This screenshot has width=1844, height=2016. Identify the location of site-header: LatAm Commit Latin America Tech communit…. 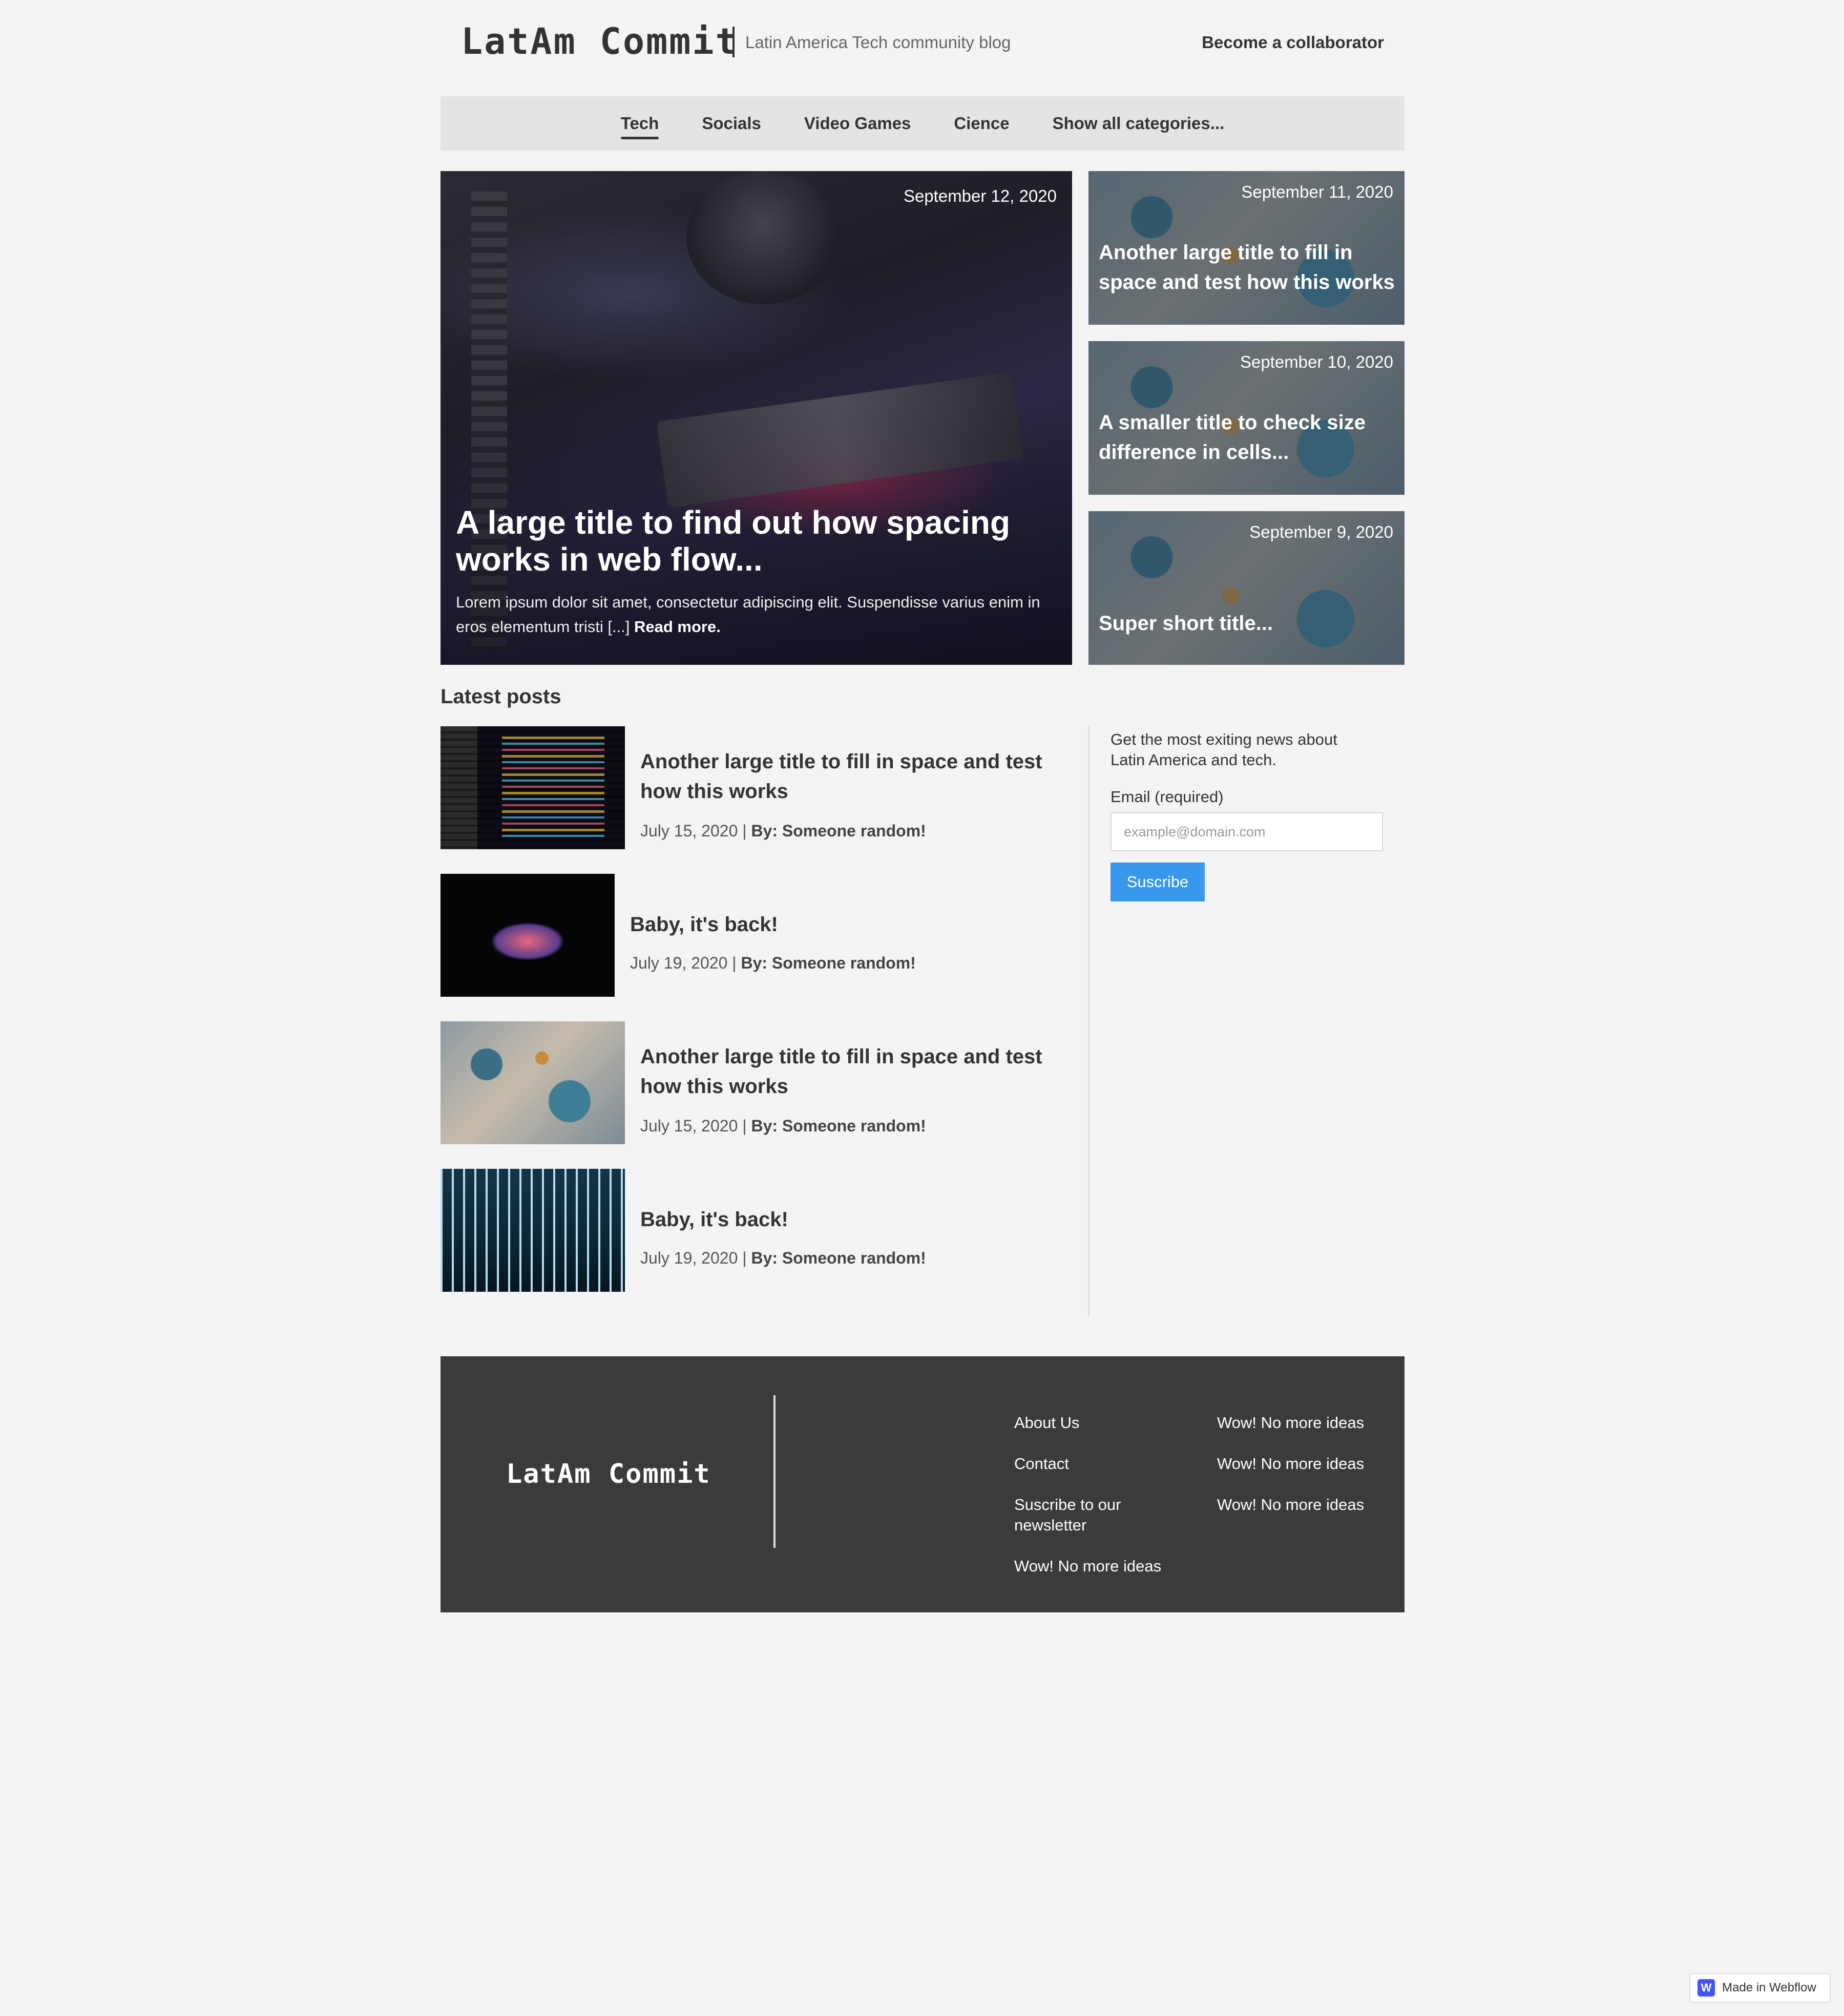
(923, 48).